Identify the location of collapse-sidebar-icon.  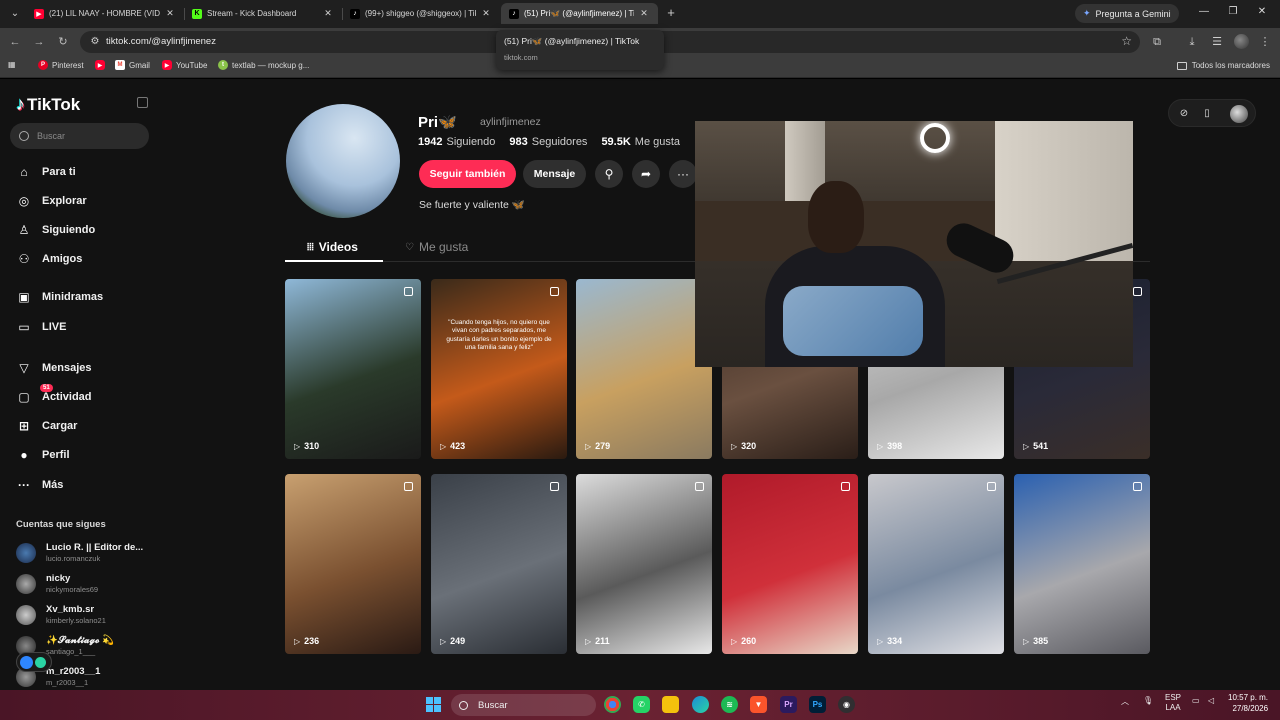
(142, 102).